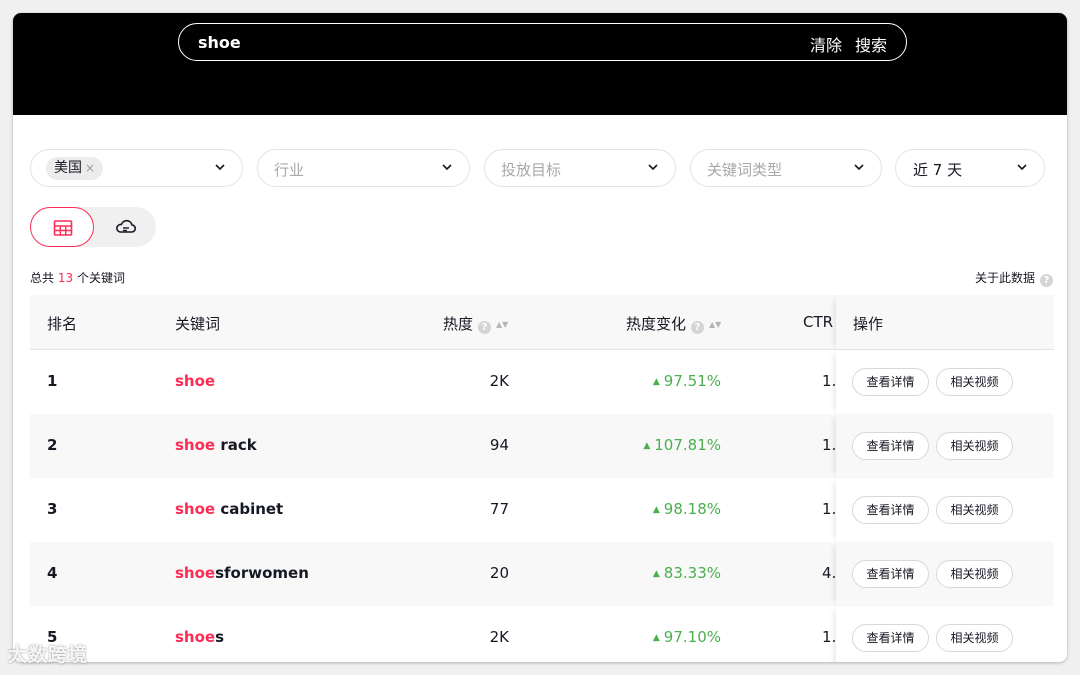 This screenshot has height=675, width=1080. What do you see at coordinates (871, 44) in the screenshot?
I see `search-button: 搜索` at bounding box center [871, 44].